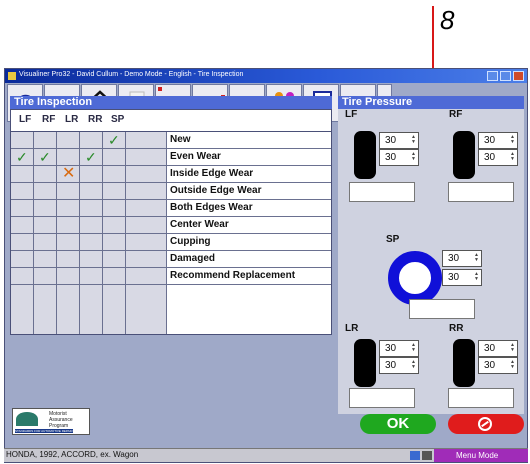 This screenshot has width=530, height=464. I want to click on lf-label: LF, so click(351, 114).